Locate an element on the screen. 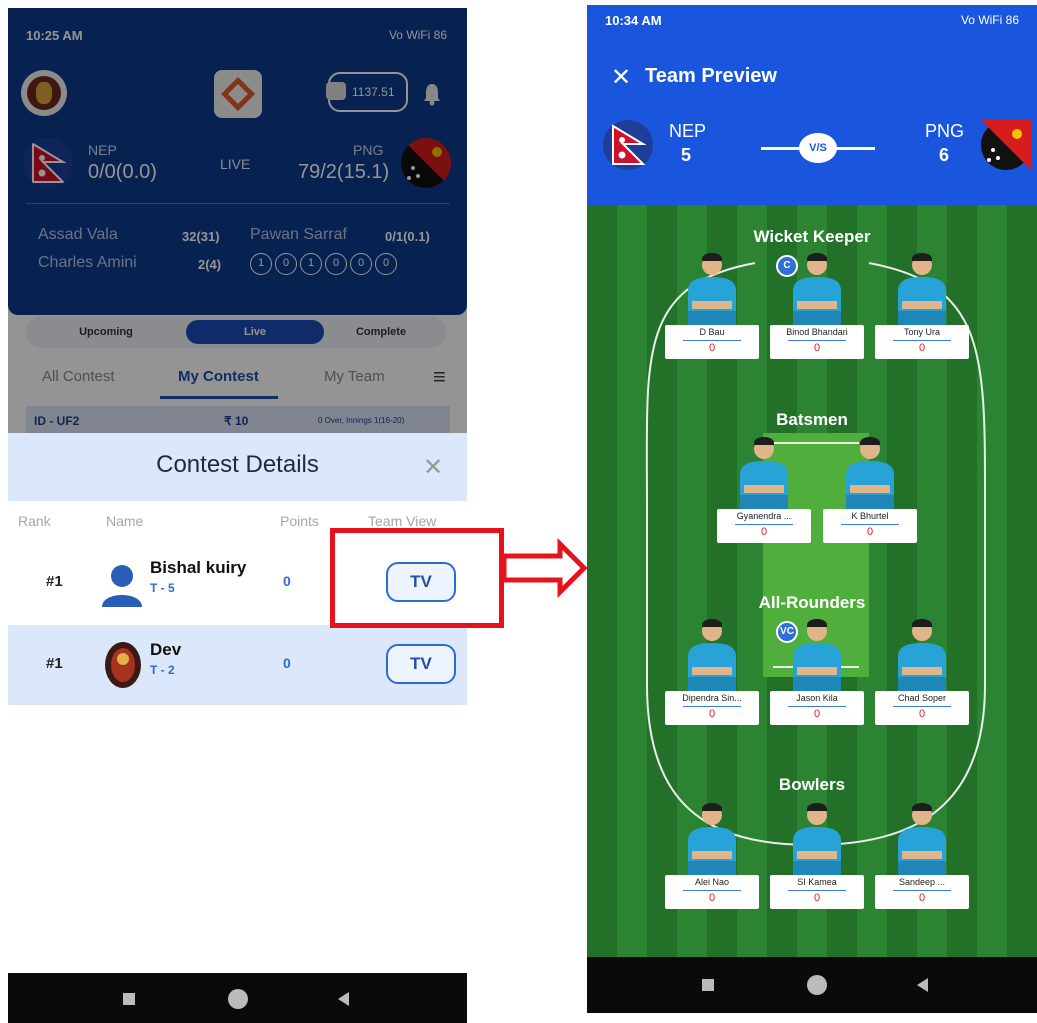  team2-code: PNG is located at coordinates (945, 131).